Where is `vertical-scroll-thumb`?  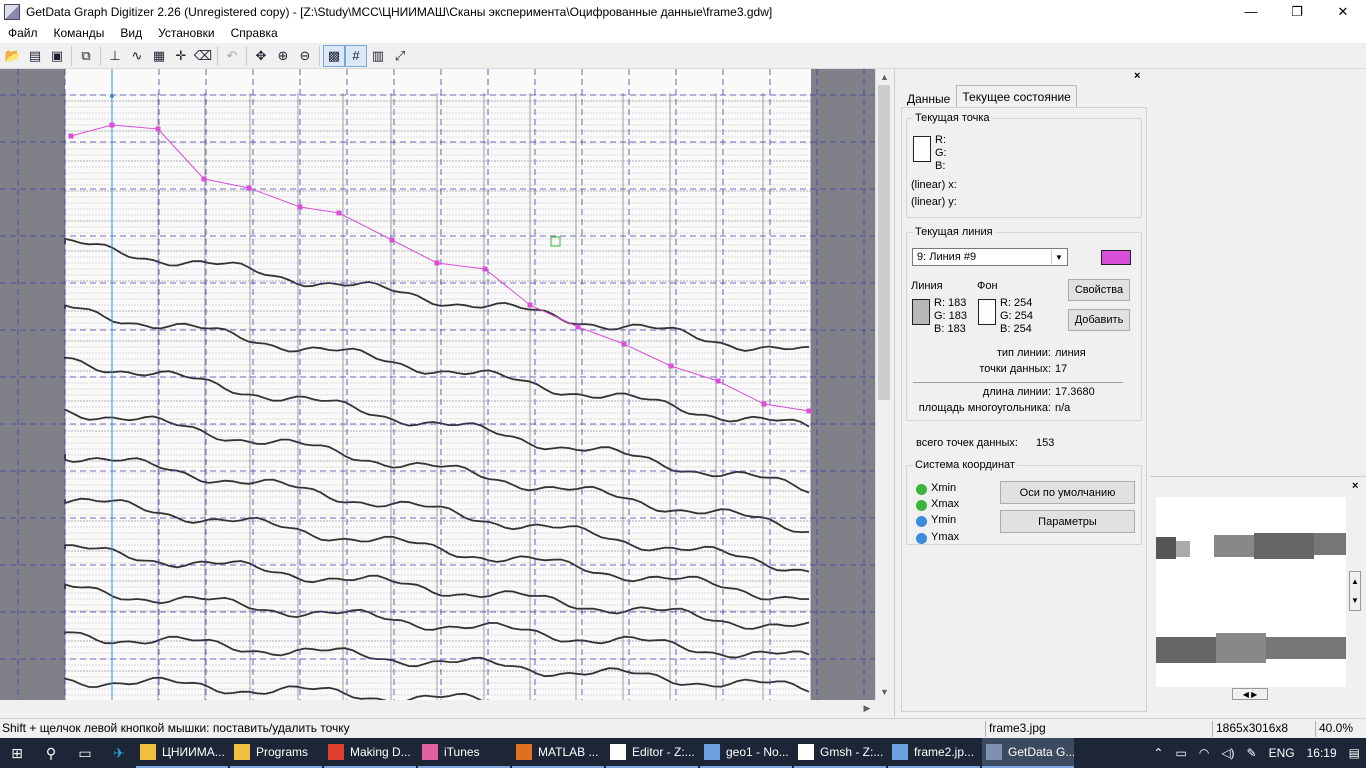
vertical-scroll-thumb is located at coordinates (884, 242).